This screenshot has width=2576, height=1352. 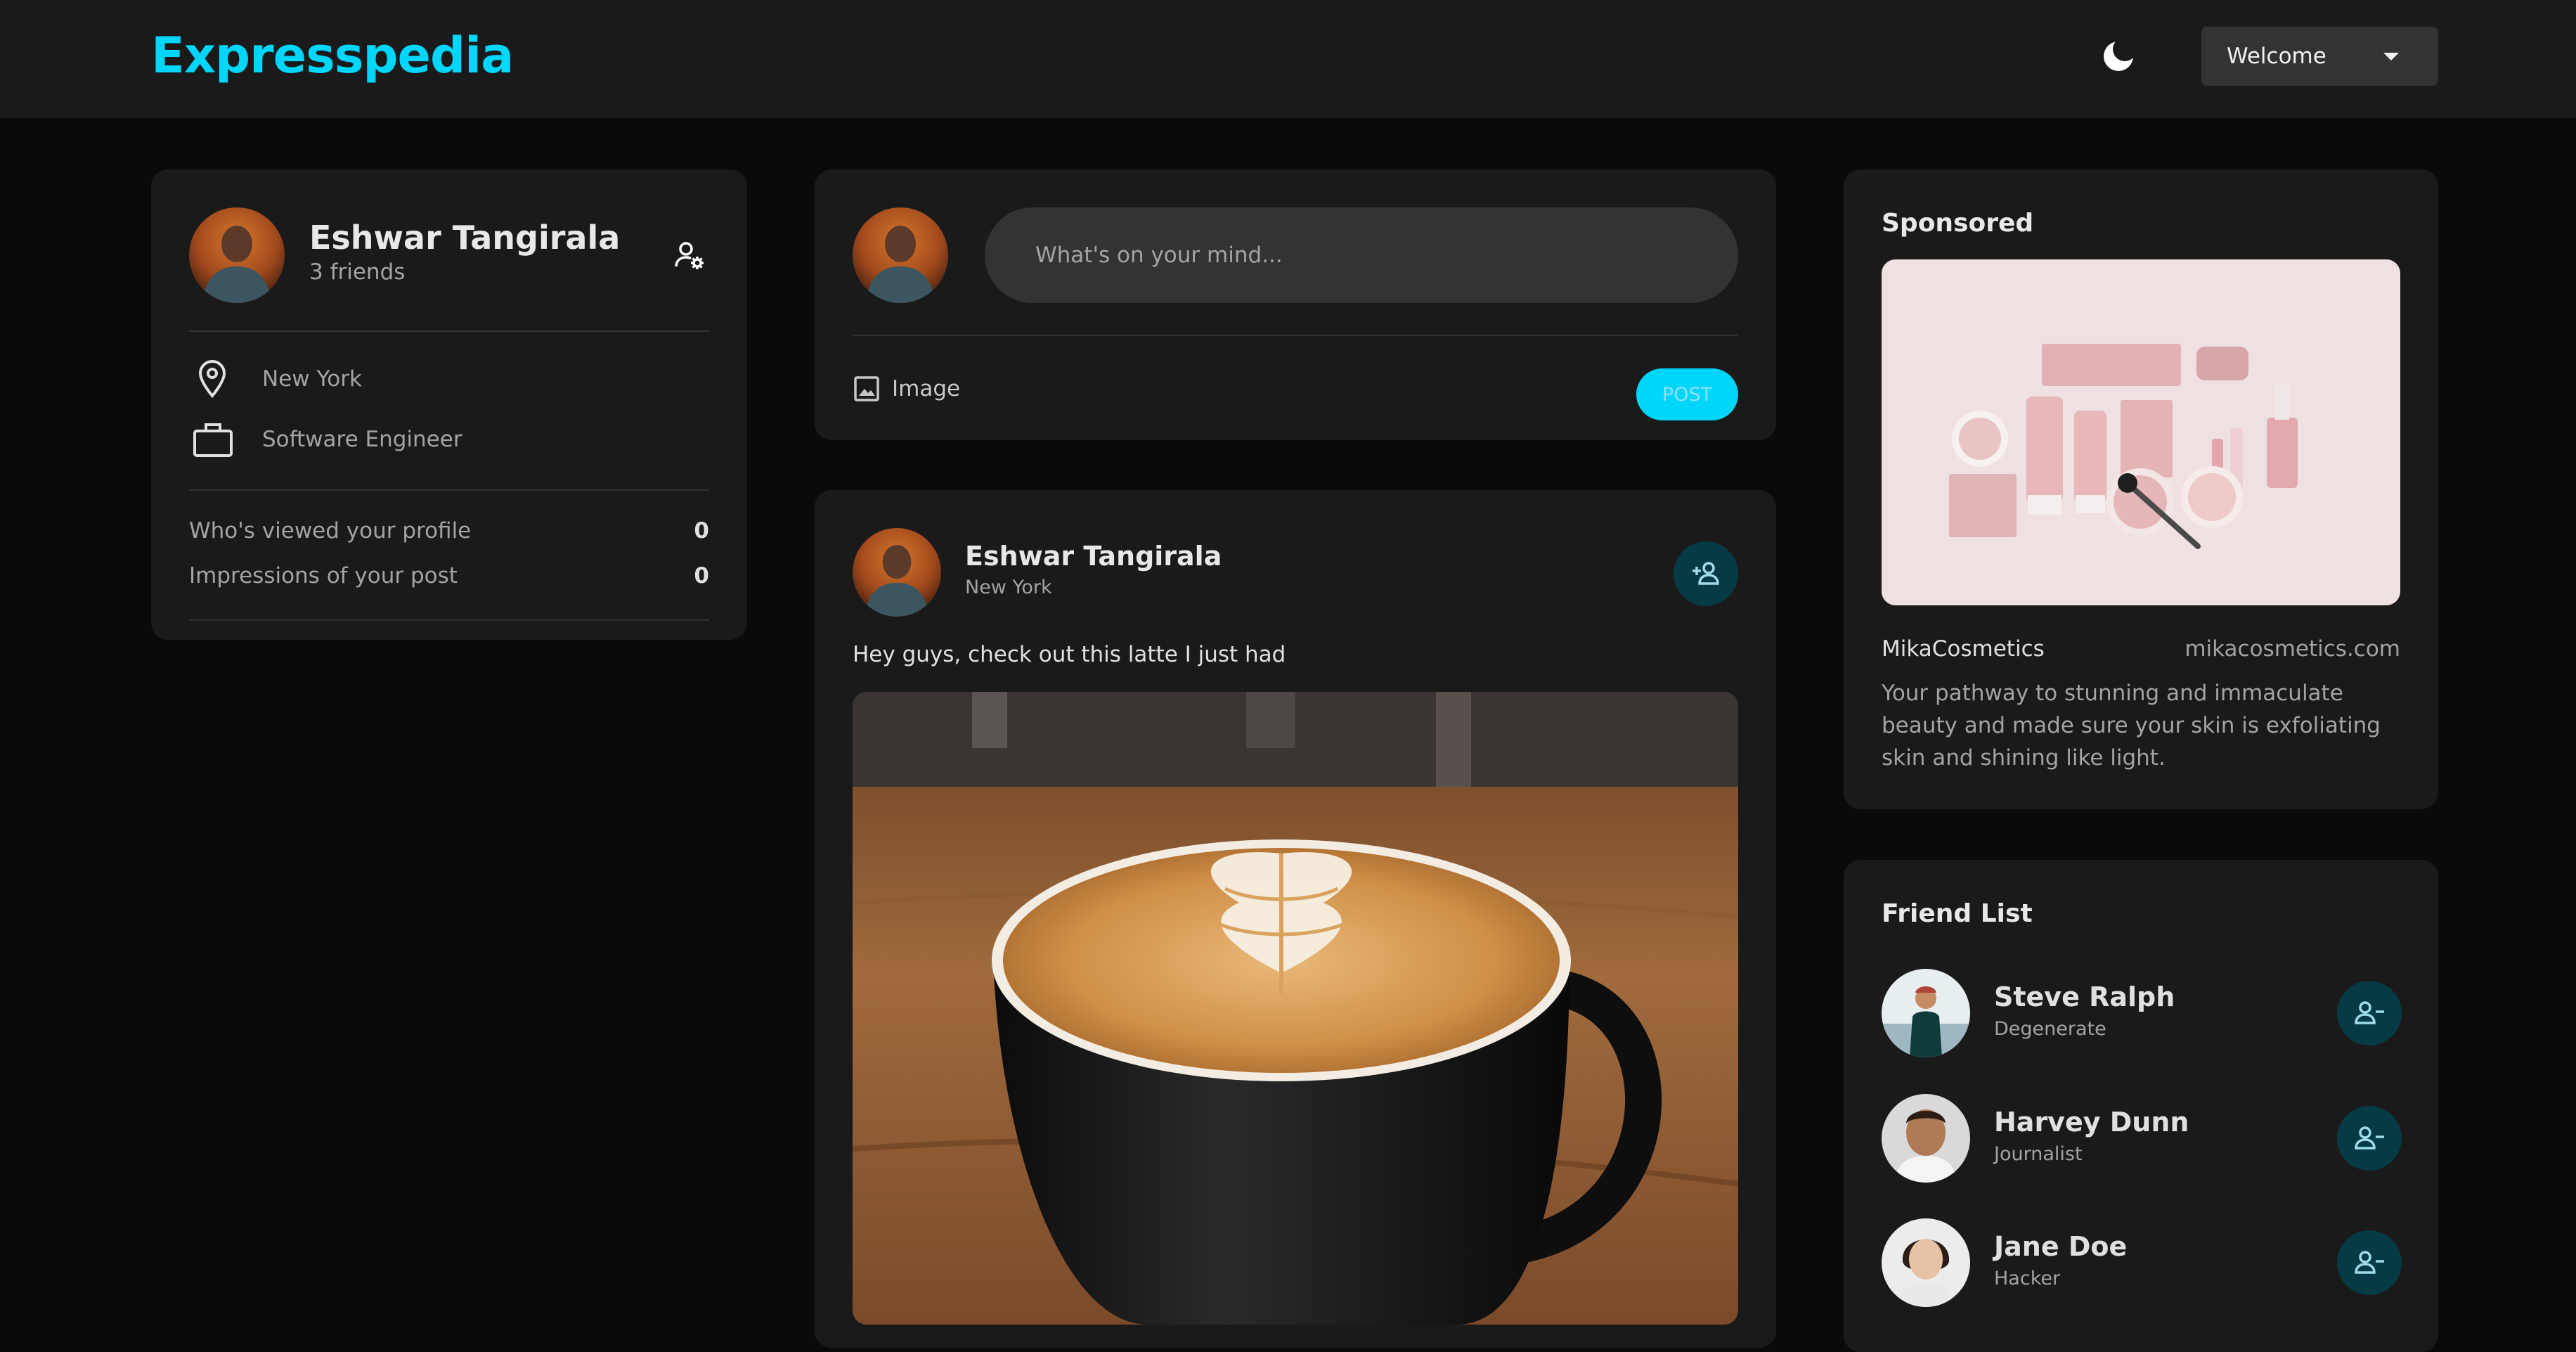 I want to click on profile-location: New York, so click(x=312, y=379).